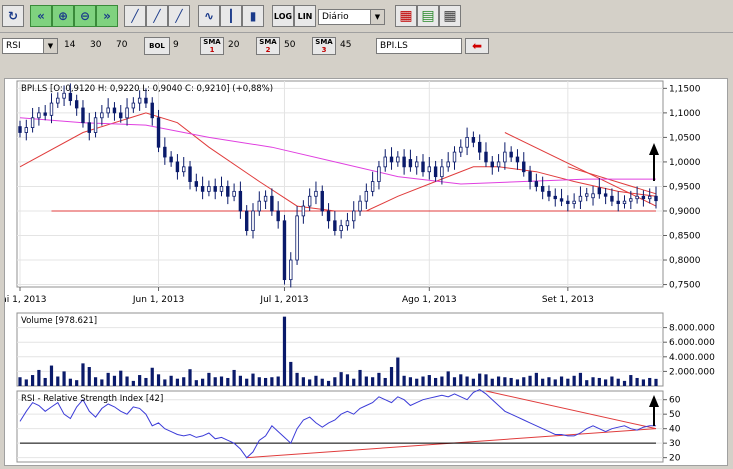 This screenshot has width=733, height=469. Describe the element at coordinates (107, 16) in the screenshot. I see `forward-icon: »` at that location.